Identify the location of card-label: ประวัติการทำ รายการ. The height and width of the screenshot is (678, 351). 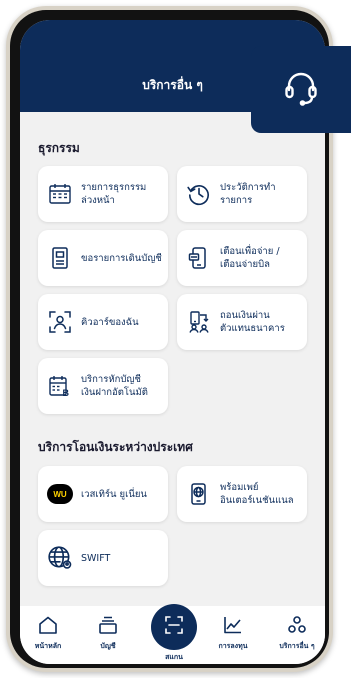
(248, 194).